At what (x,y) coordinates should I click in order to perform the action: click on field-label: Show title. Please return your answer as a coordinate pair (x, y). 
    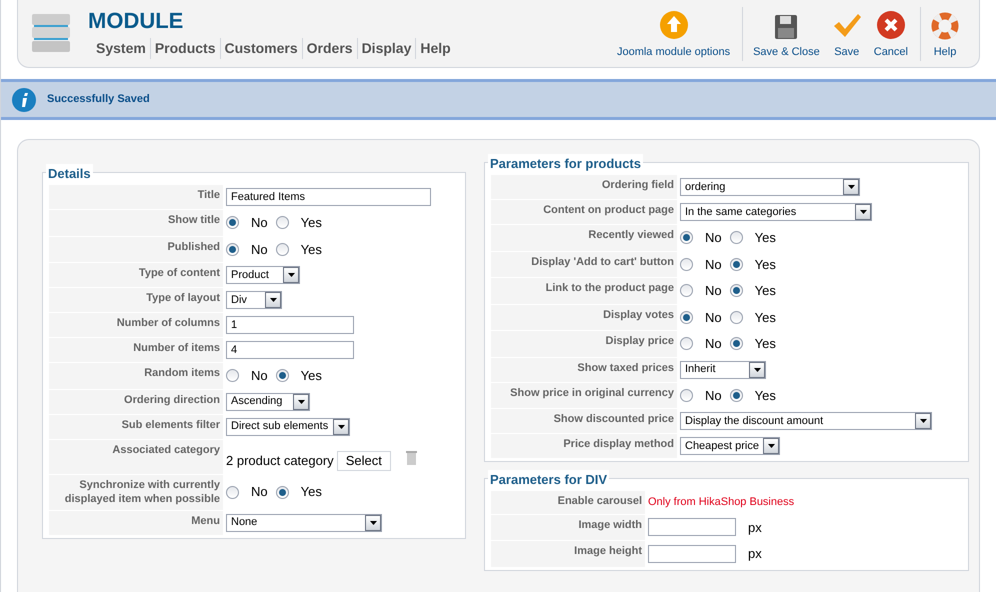
    Looking at the image, I should click on (136, 223).